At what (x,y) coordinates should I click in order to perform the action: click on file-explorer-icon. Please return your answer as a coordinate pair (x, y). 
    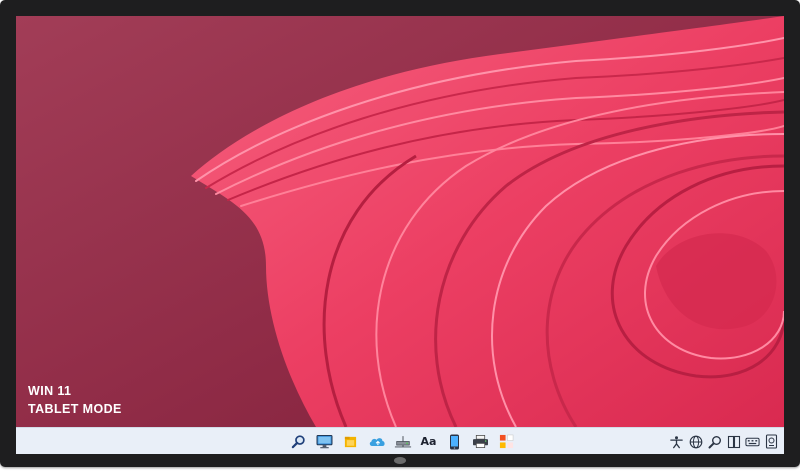
    Looking at the image, I should click on (350, 441).